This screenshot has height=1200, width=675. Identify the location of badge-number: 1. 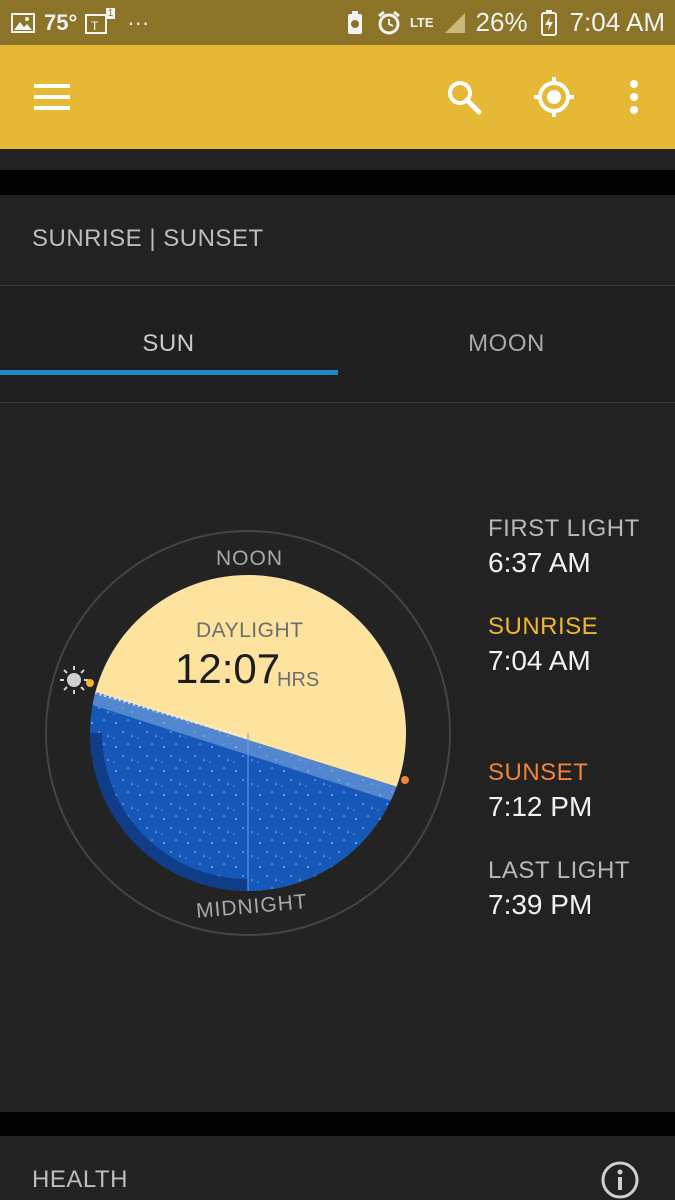
(110, 13).